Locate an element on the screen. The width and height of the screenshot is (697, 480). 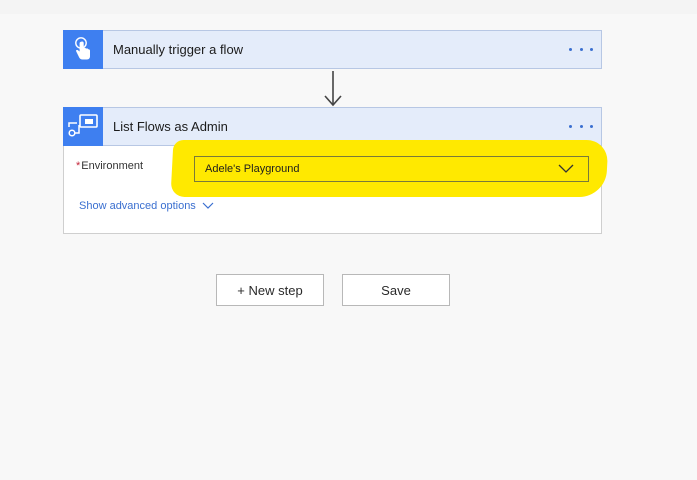
action-more-options-button is located at coordinates (581, 126).